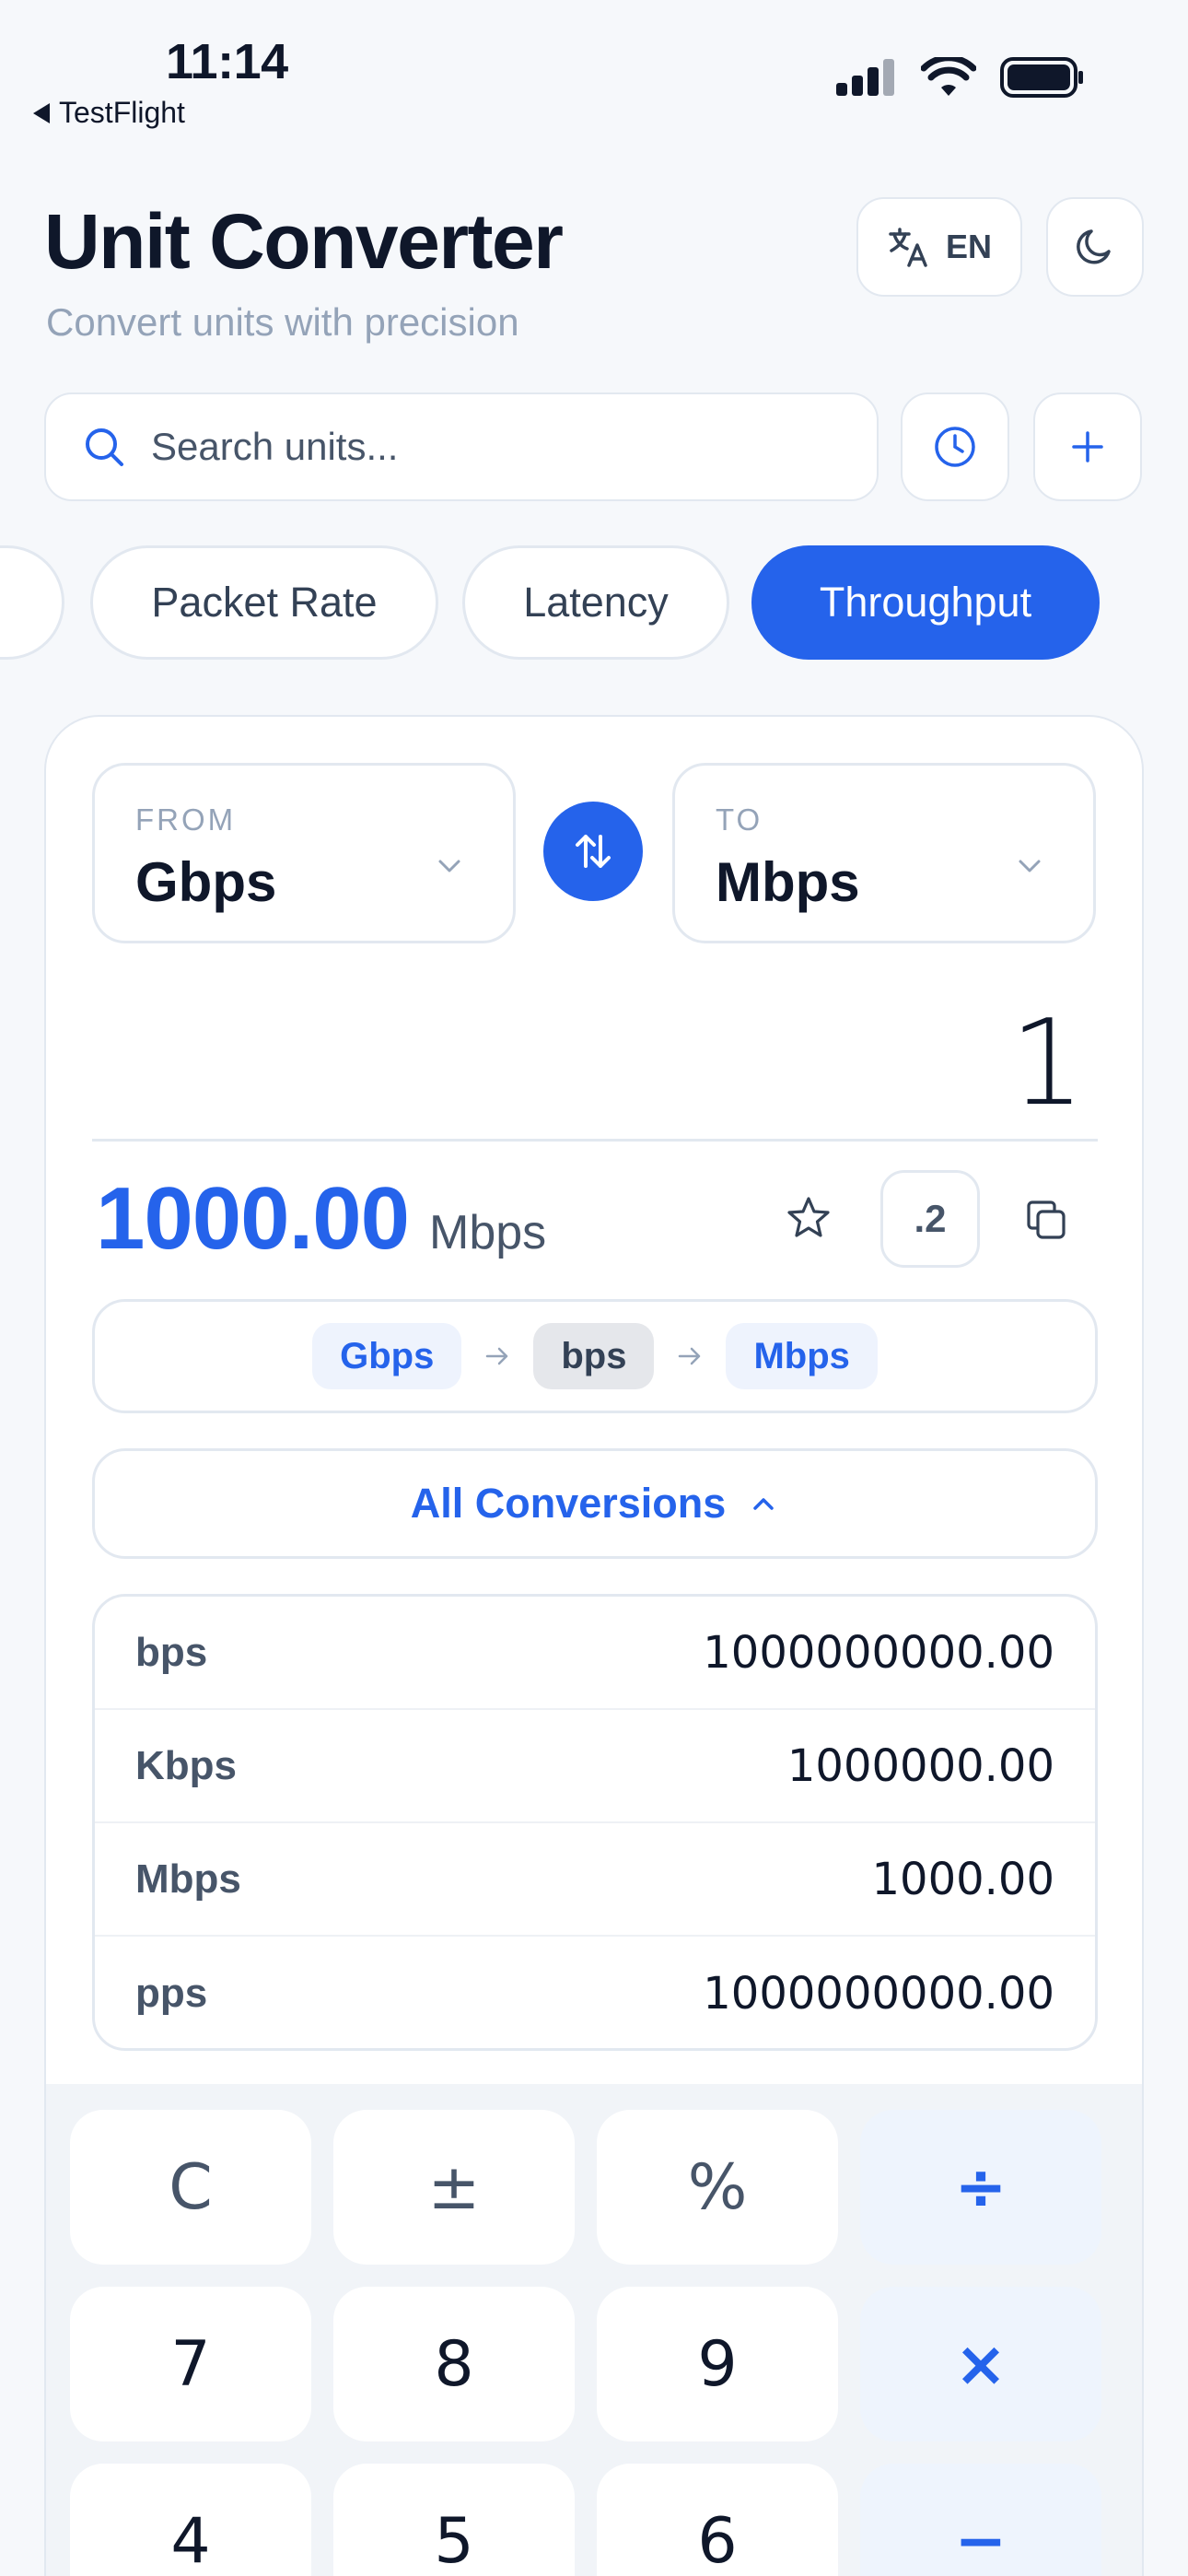 Image resolution: width=1188 pixels, height=2576 pixels. I want to click on key-multiply: ×, so click(980, 2364).